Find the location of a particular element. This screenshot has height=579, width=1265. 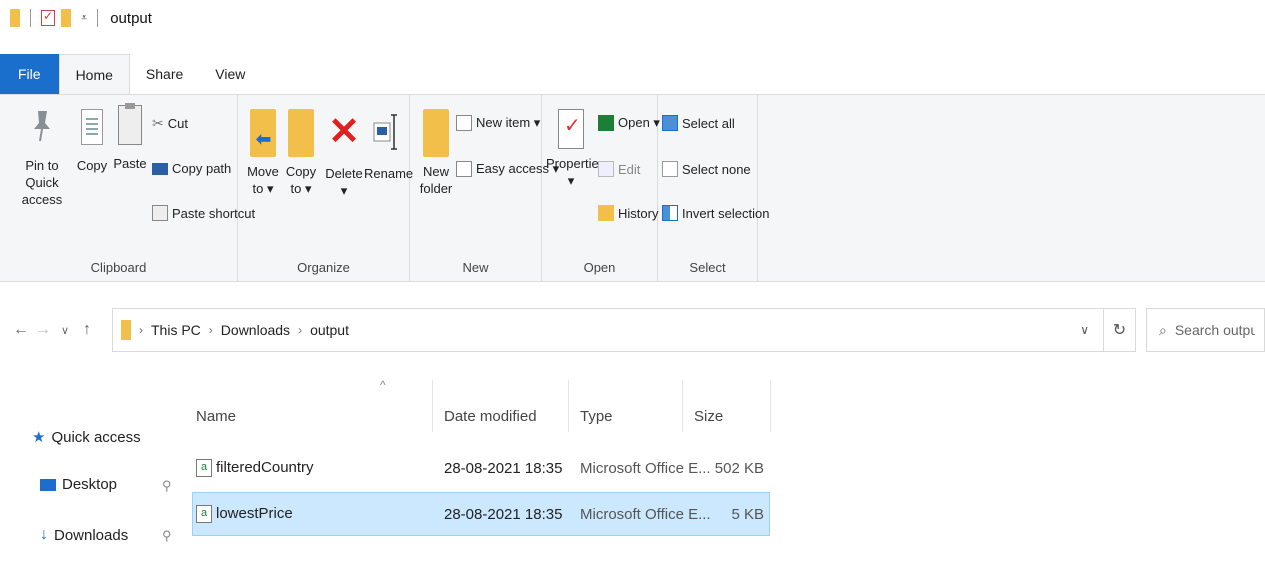

refresh-icon: ↻ is located at coordinates (1120, 330).